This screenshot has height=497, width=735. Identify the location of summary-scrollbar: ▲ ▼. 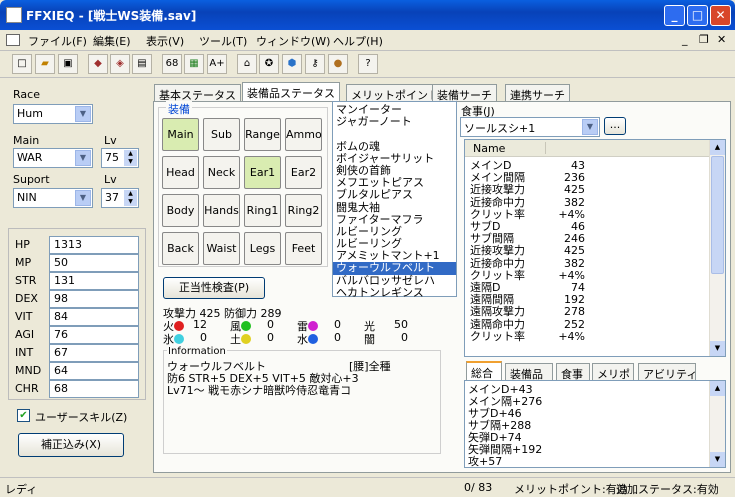
(717, 424).